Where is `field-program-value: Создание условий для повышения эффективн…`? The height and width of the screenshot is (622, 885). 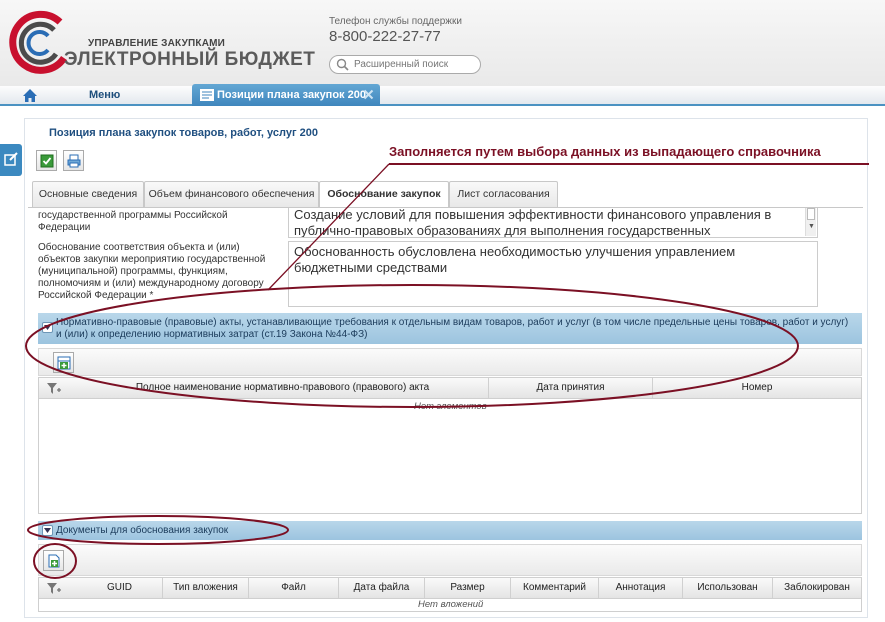
field-program-value: Создание условий для повышения эффективн… is located at coordinates (553, 222).